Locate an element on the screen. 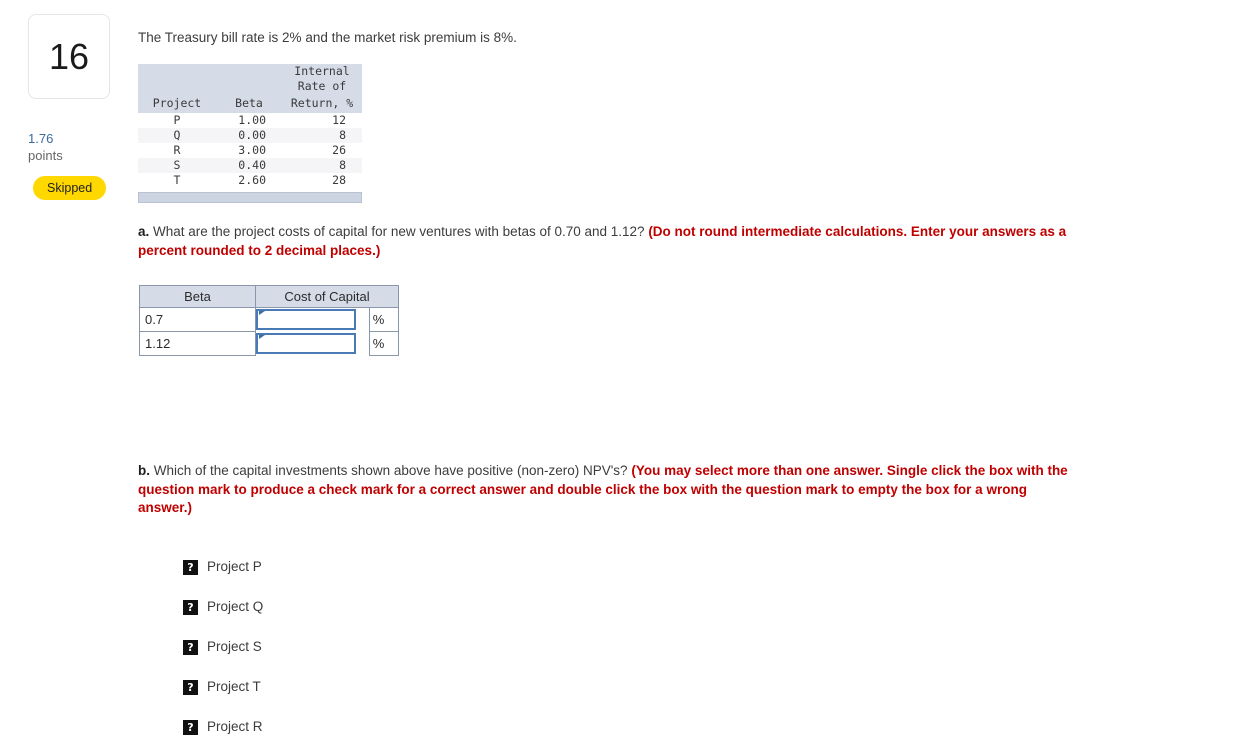 The width and height of the screenshot is (1252, 755). cell-beta: 1.00 is located at coordinates (252, 120).